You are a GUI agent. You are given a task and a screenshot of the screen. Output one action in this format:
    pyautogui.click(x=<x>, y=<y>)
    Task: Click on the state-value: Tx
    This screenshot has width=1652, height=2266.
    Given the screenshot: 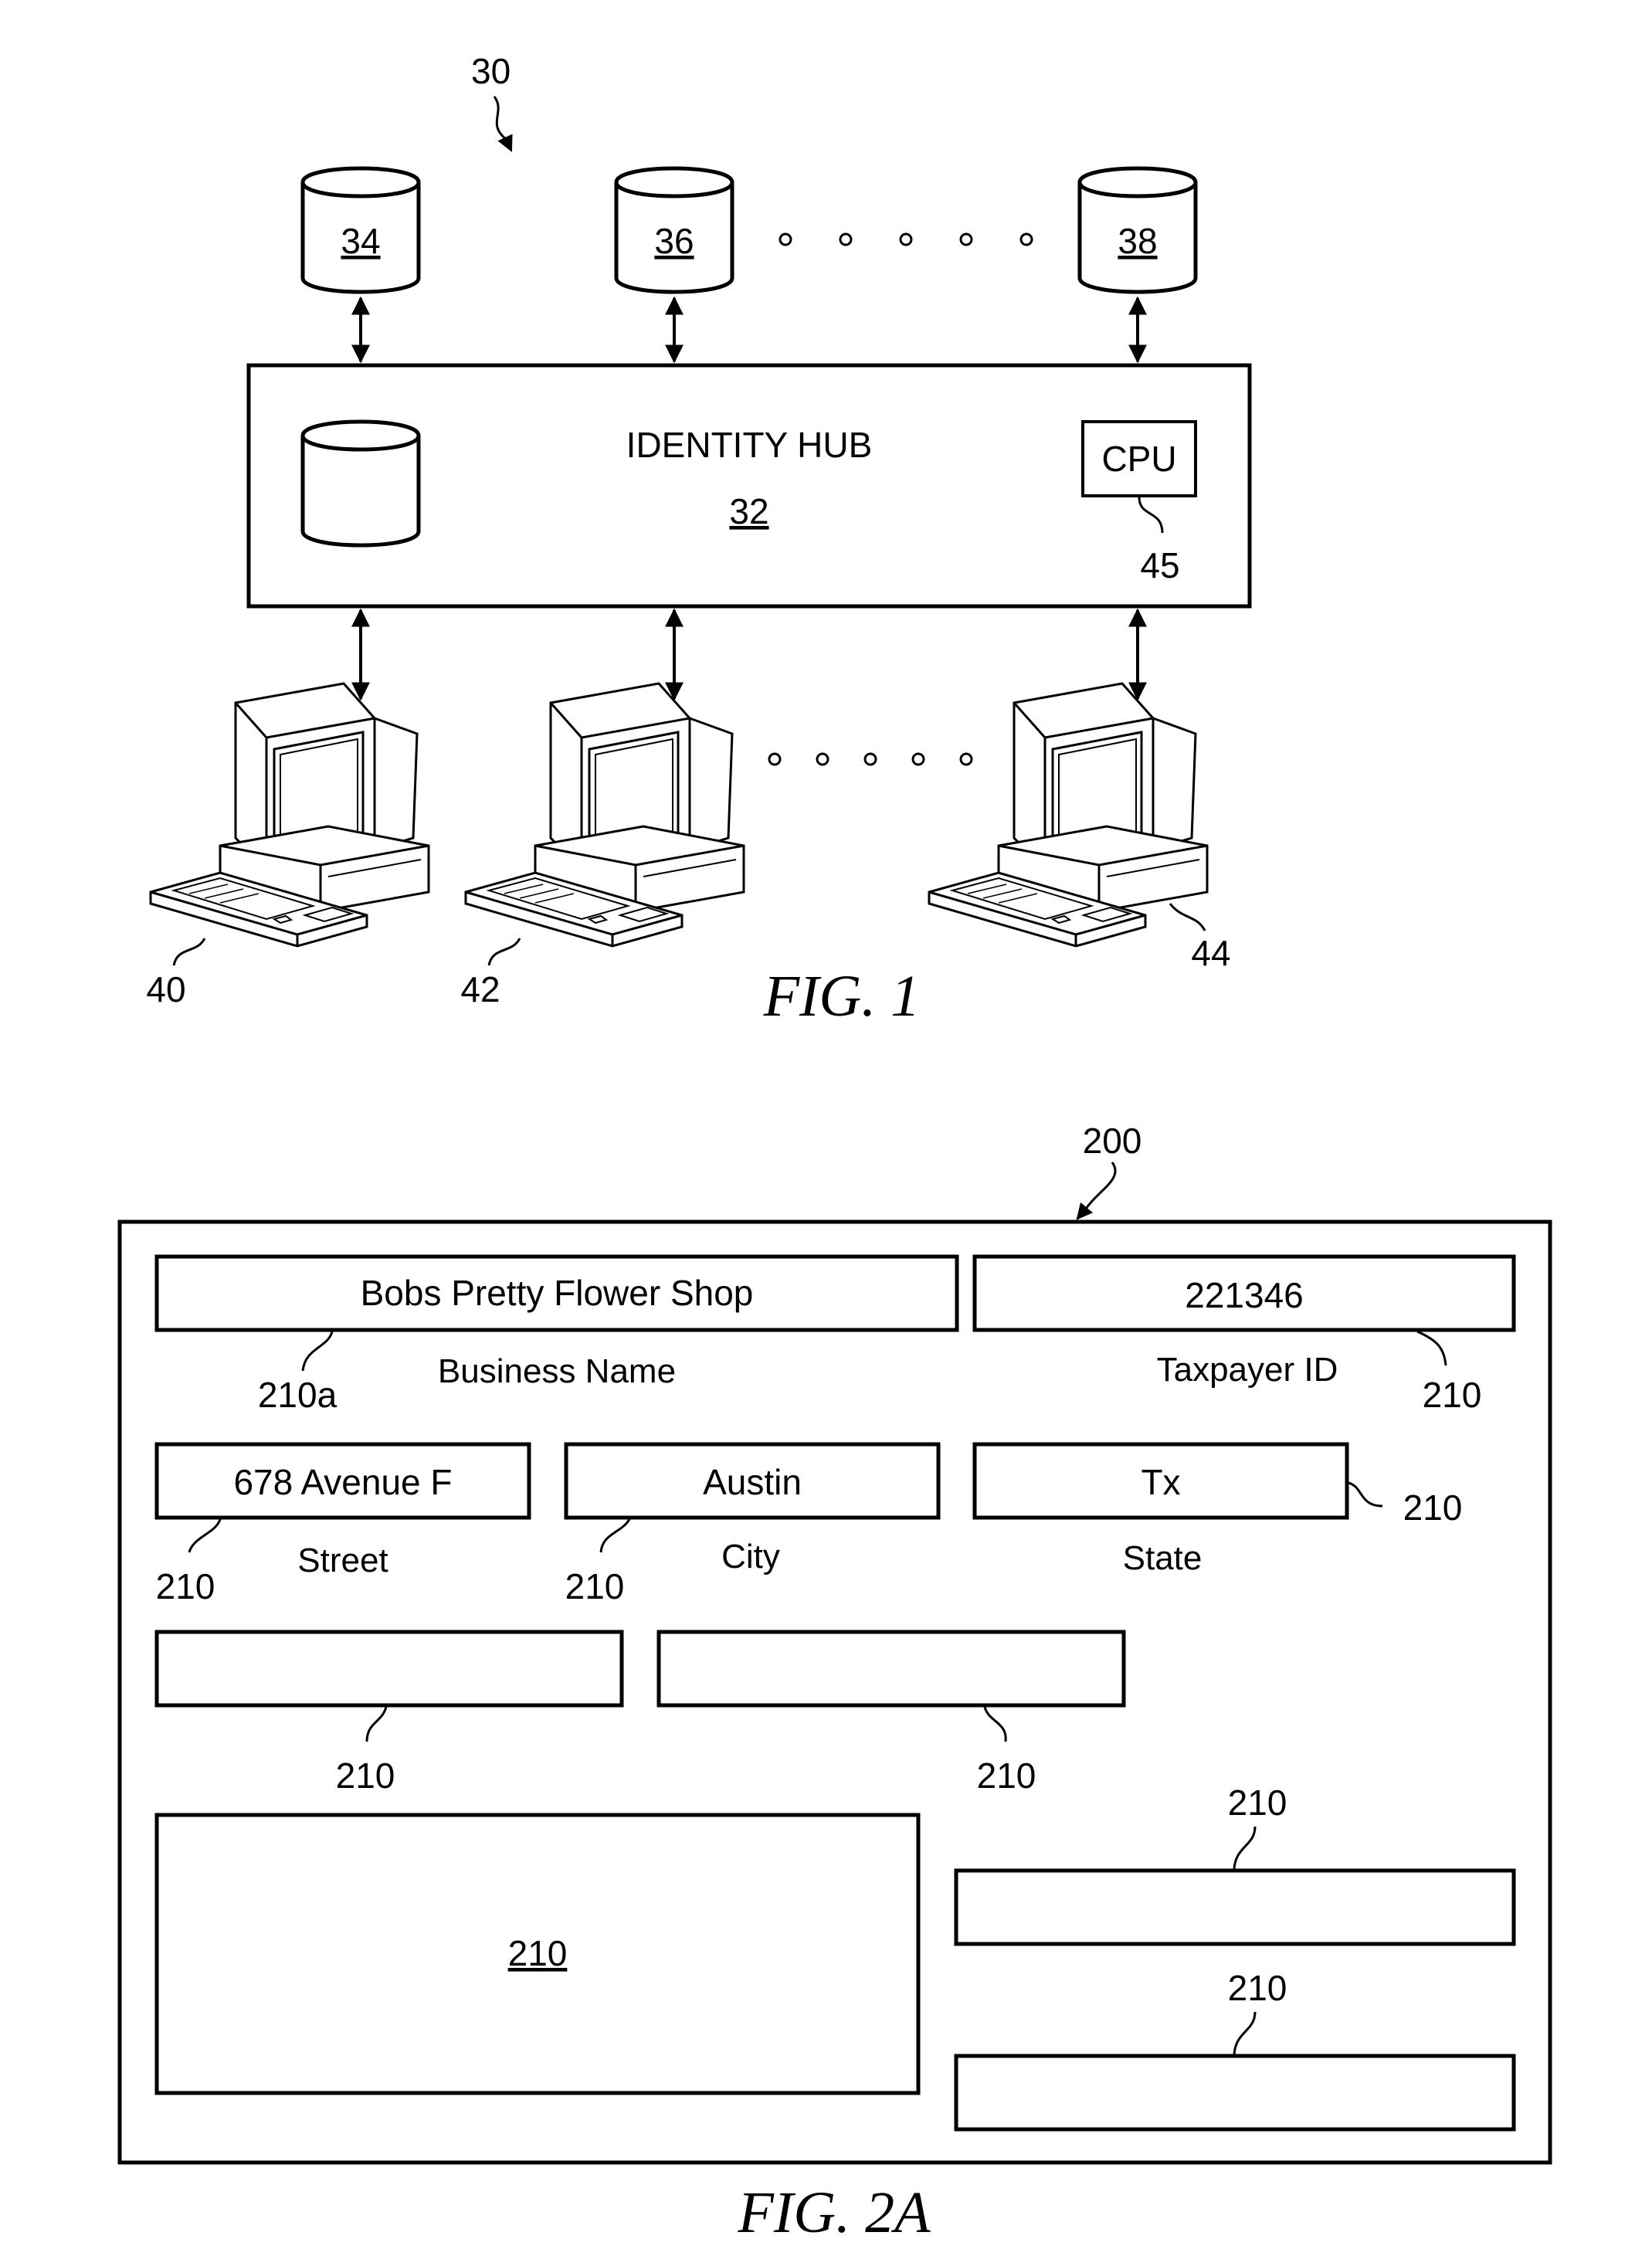 What is the action you would take?
    pyautogui.click(x=1160, y=1482)
    